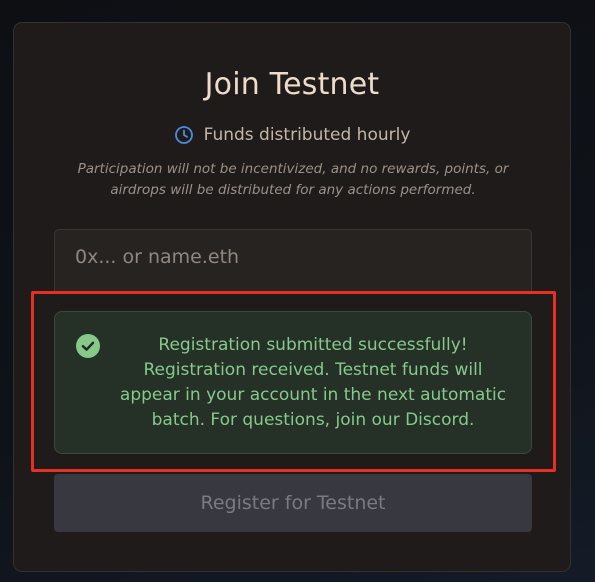 This screenshot has width=595, height=582. Describe the element at coordinates (307, 135) in the screenshot. I see `schedule-text: Funds distributed hourly` at that location.